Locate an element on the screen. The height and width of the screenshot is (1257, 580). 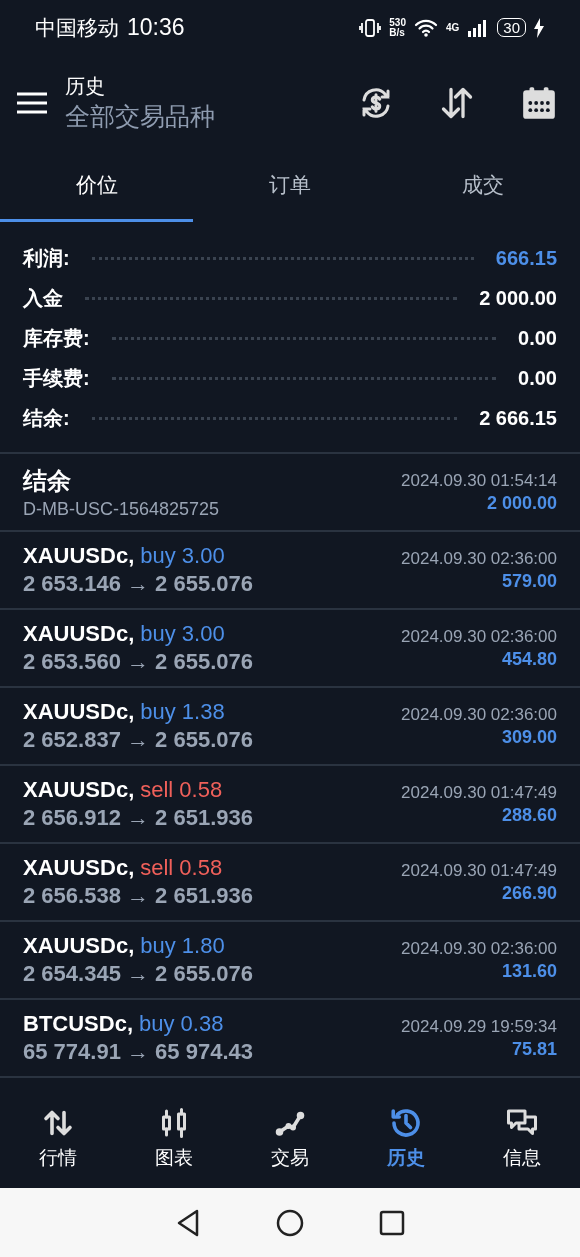
summary-label: 入金 is located at coordinates (43, 298).